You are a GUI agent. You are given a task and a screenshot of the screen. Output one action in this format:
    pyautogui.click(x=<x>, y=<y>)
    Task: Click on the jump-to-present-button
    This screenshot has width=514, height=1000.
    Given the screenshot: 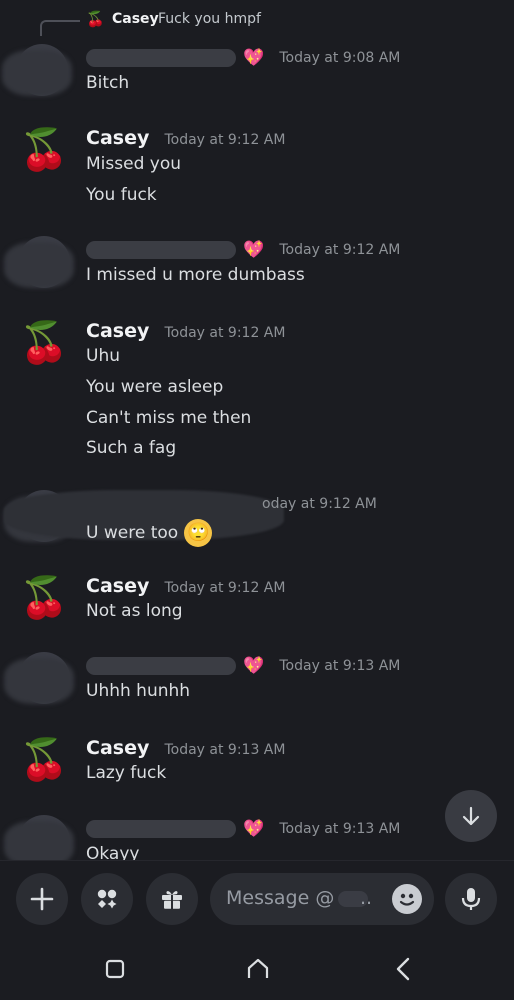 What is the action you would take?
    pyautogui.click(x=471, y=816)
    